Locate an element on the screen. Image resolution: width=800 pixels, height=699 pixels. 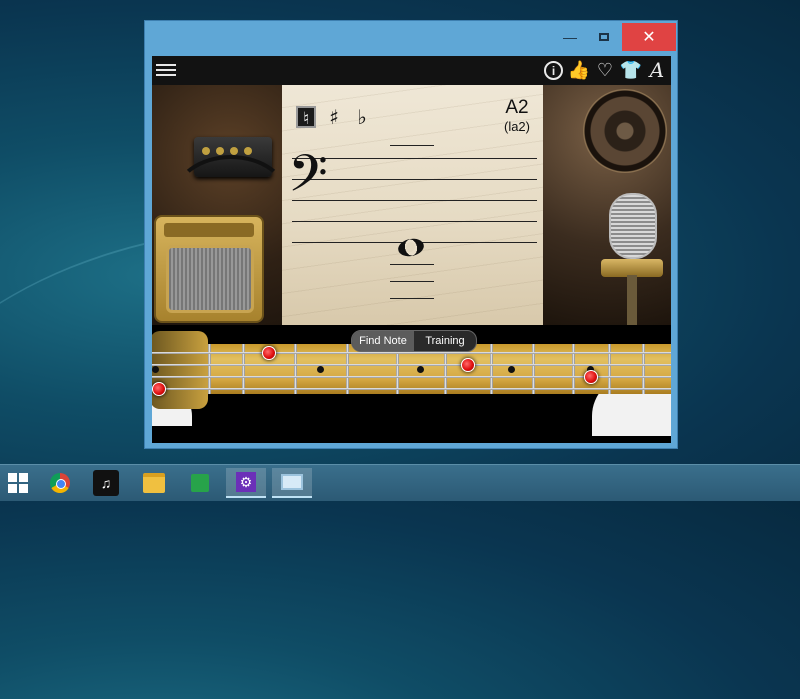
speaker-image is located at coordinates (625, 131).